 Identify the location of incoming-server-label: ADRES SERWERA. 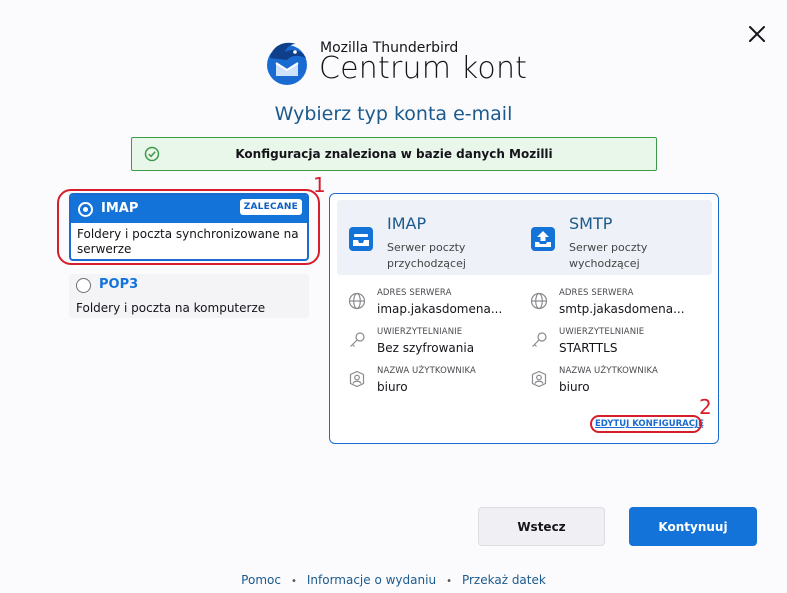
(414, 293).